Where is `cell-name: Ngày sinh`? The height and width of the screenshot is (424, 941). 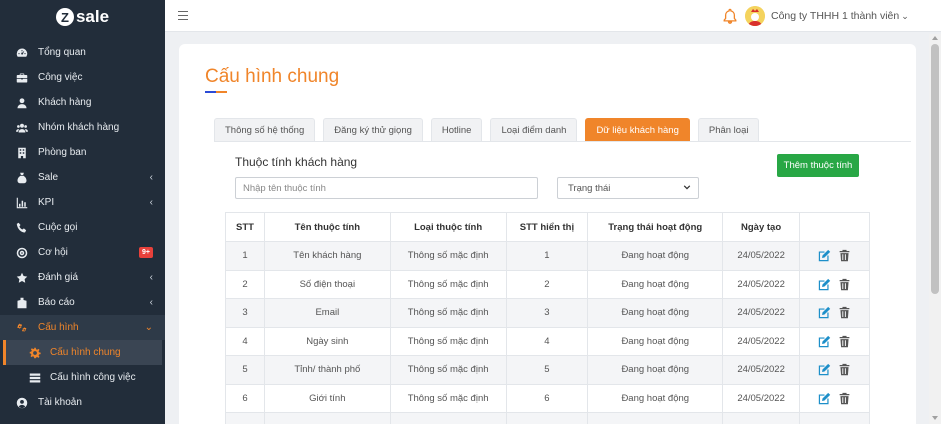
cell-name: Ngày sinh is located at coordinates (327, 341).